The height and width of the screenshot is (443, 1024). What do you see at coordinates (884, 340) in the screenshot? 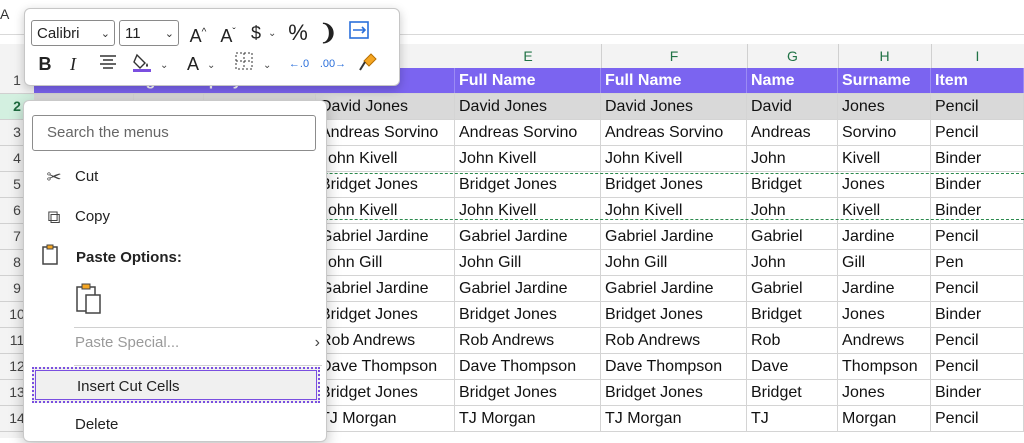
I see `cell: Andrews` at bounding box center [884, 340].